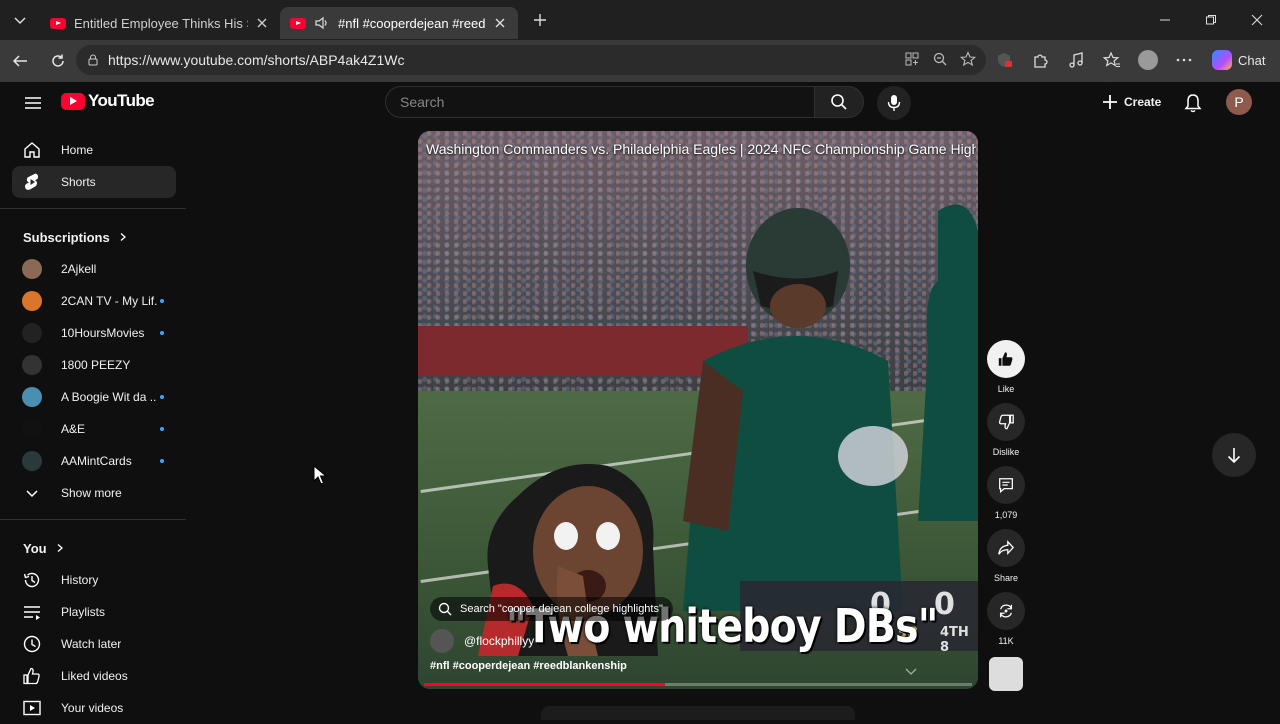 The image size is (1280, 724). I want to click on show-more-button: Show more, so click(94, 493).